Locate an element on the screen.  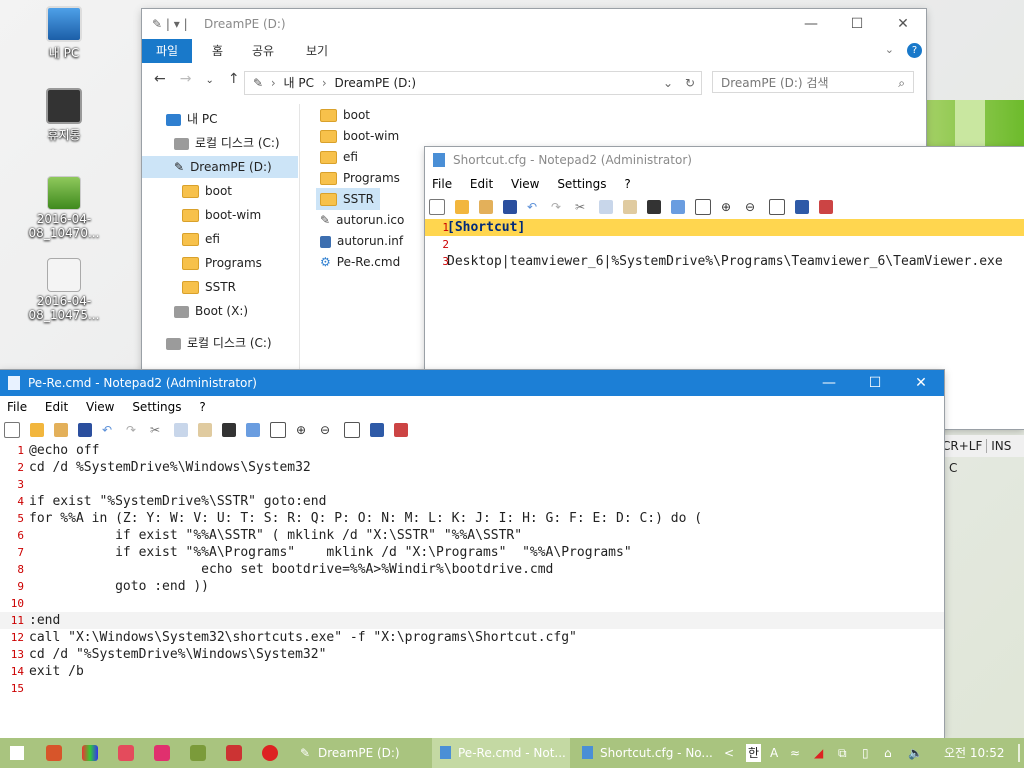
nav-item-local-disk-c-2: 로컬 디스크 (C:) is located at coordinates (219, 343).